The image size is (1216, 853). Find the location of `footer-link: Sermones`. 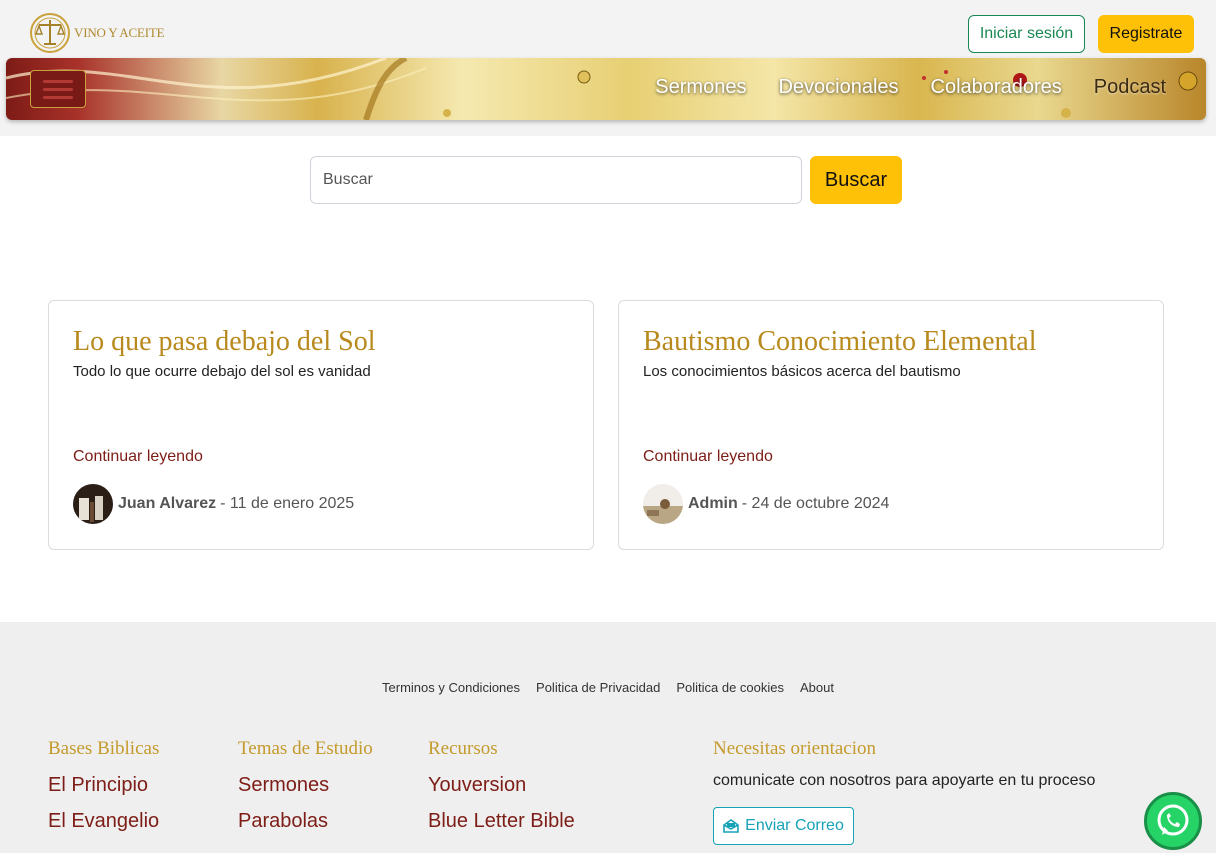

footer-link: Sermones is located at coordinates (305, 785).